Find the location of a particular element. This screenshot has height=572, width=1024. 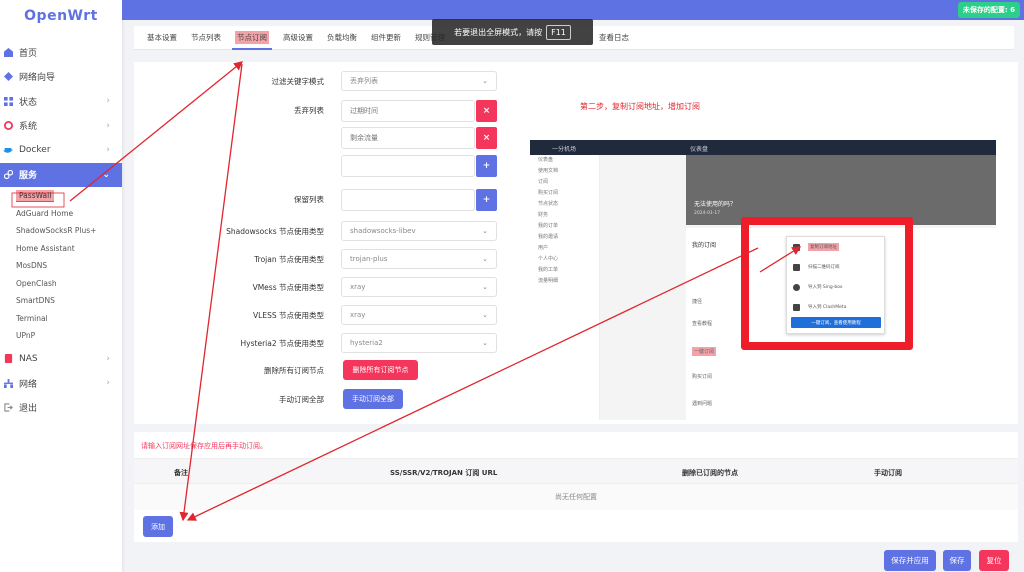

keep-item-input is located at coordinates (408, 200).